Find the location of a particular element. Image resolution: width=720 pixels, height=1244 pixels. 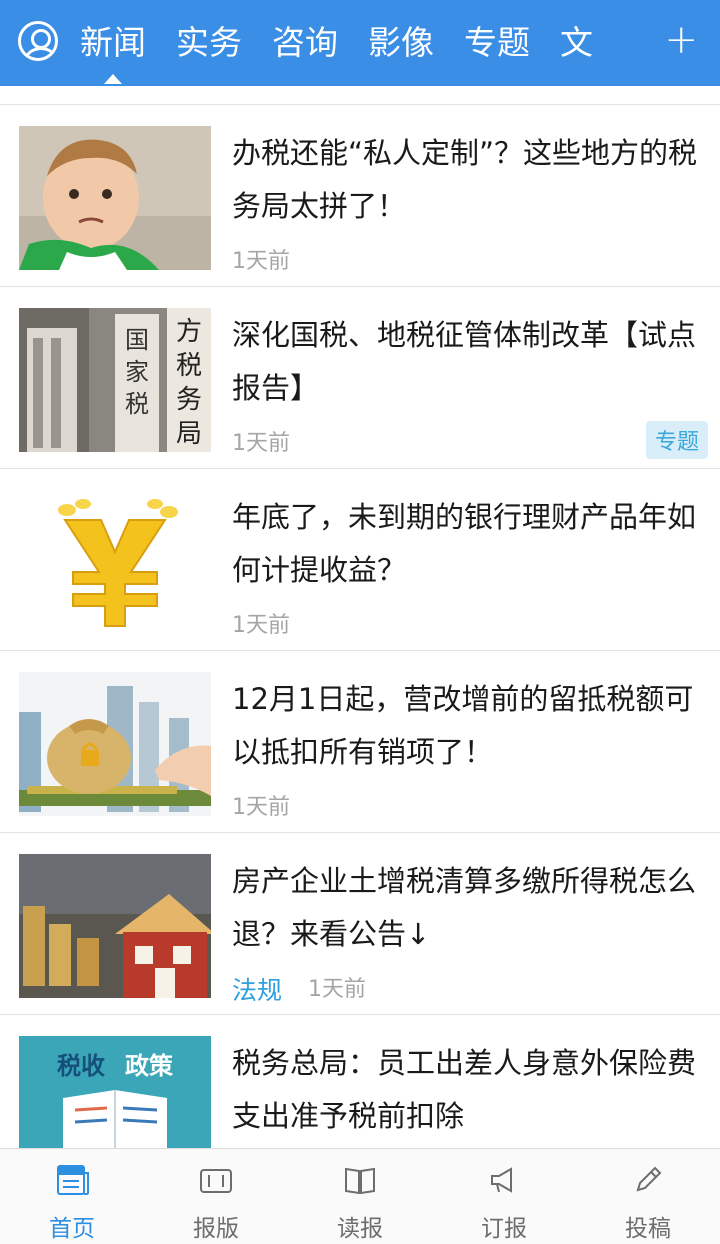

news-icon is located at coordinates (73, 1180).